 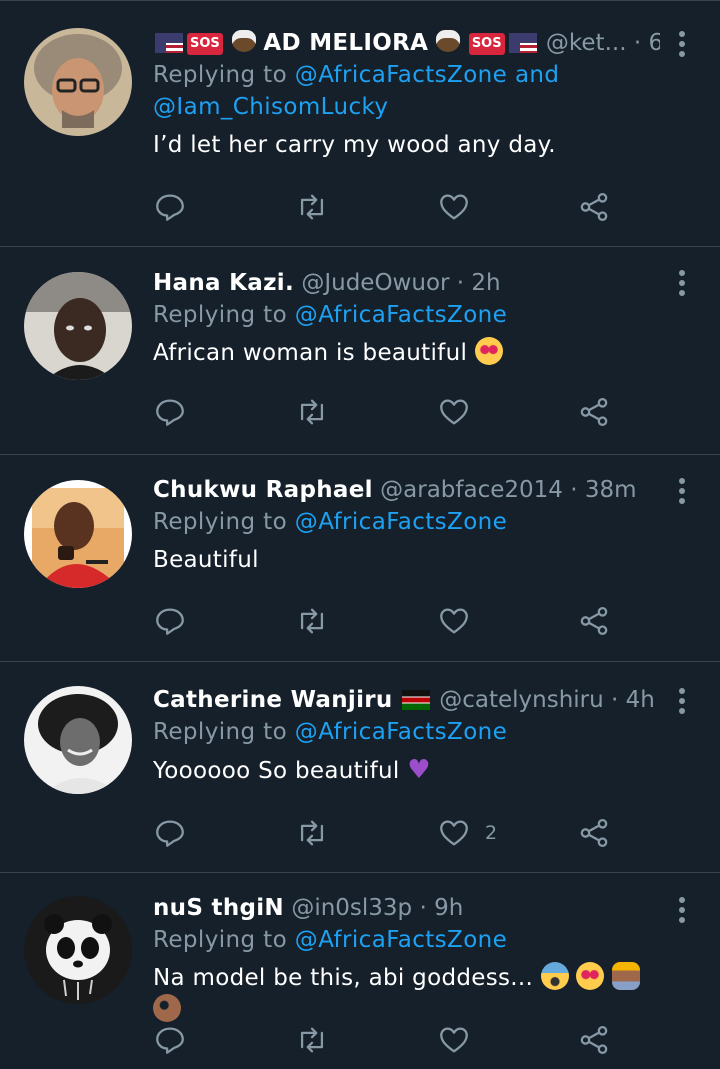 I want to click on tweet-text: African woman is beautiful, so click(x=406, y=353).